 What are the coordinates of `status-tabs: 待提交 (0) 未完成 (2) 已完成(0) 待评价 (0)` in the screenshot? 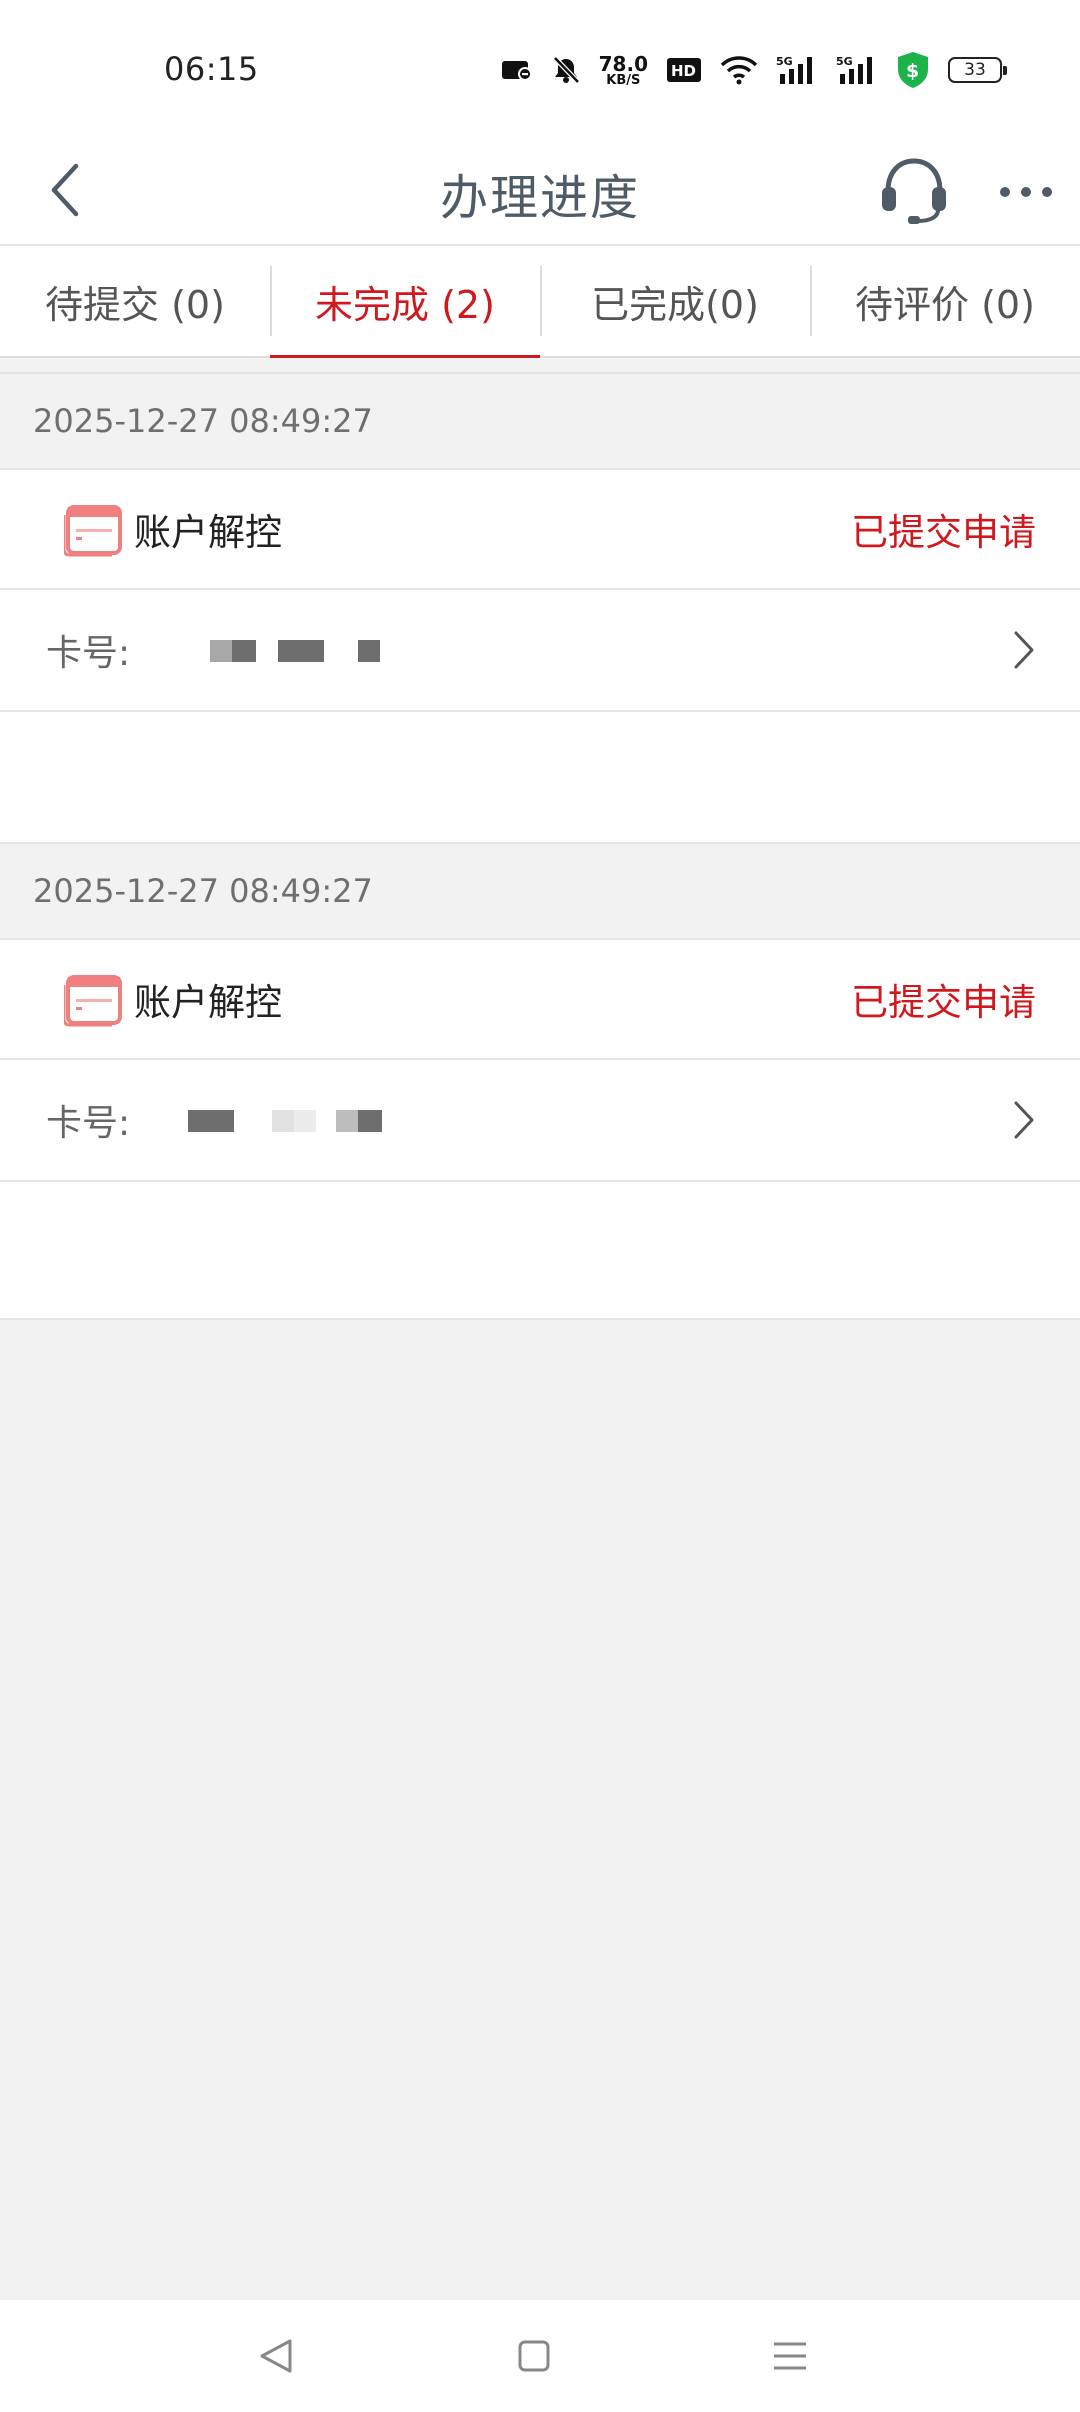 It's located at (540, 302).